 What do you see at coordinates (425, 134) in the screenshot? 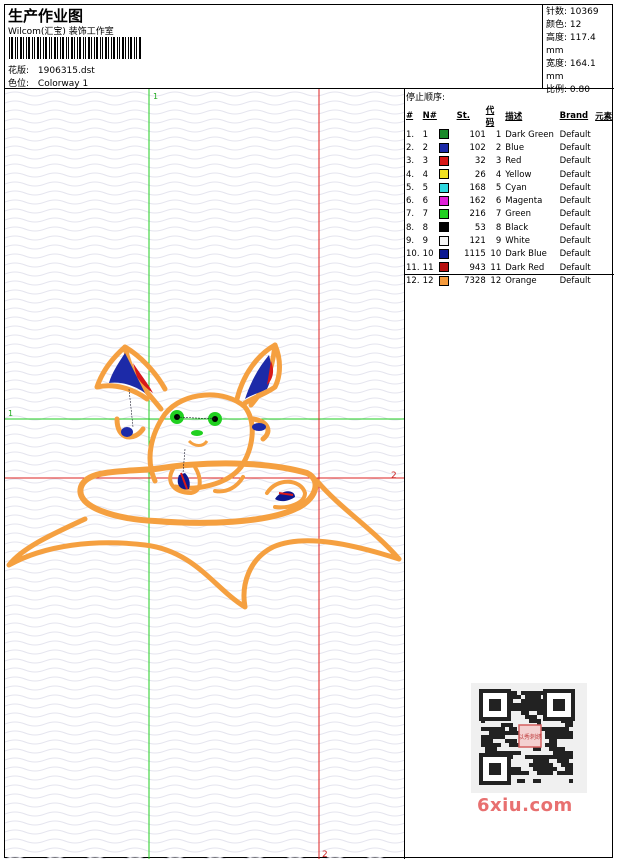
I see `row-no: 1` at bounding box center [425, 134].